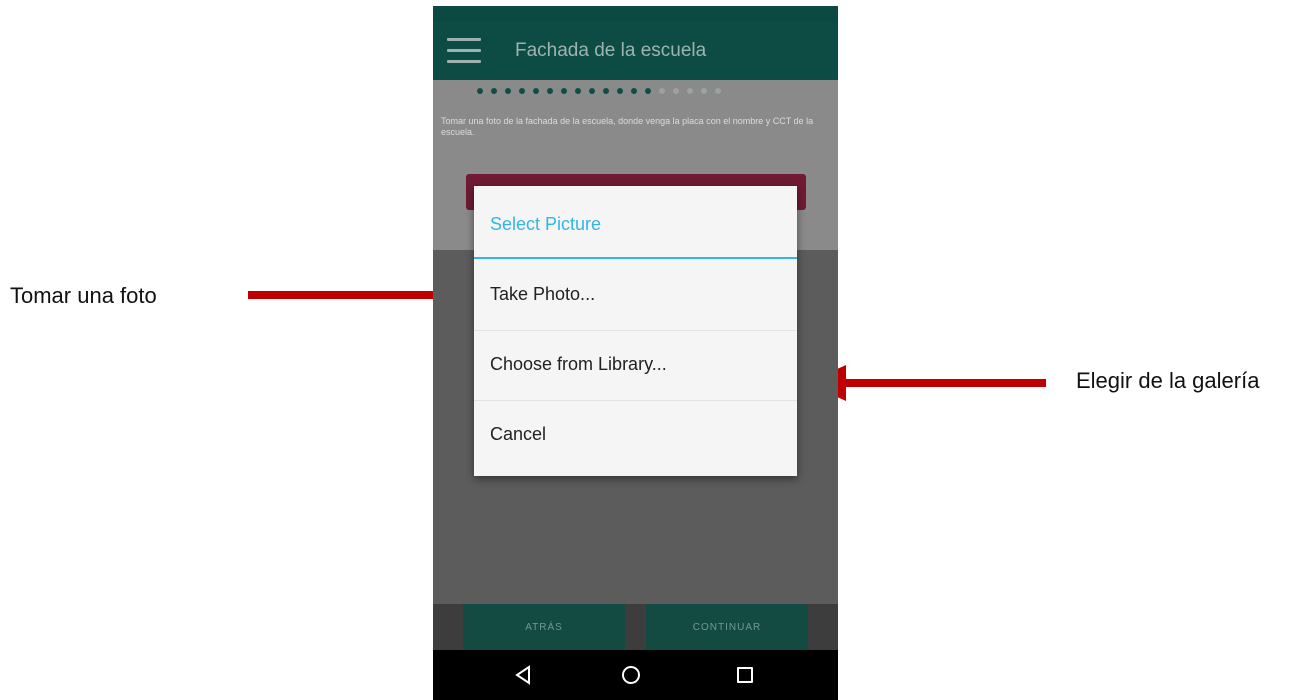  I want to click on home-circle-icon, so click(631, 675).